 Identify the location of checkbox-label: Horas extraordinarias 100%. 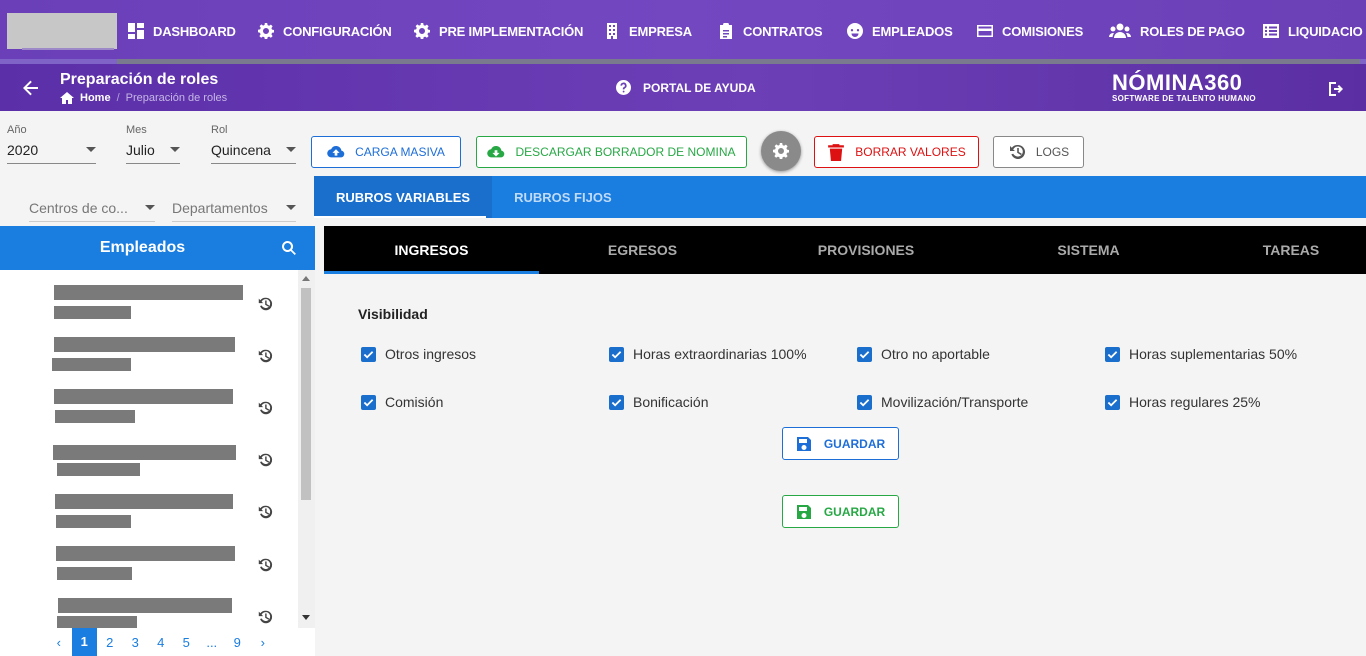
(720, 354).